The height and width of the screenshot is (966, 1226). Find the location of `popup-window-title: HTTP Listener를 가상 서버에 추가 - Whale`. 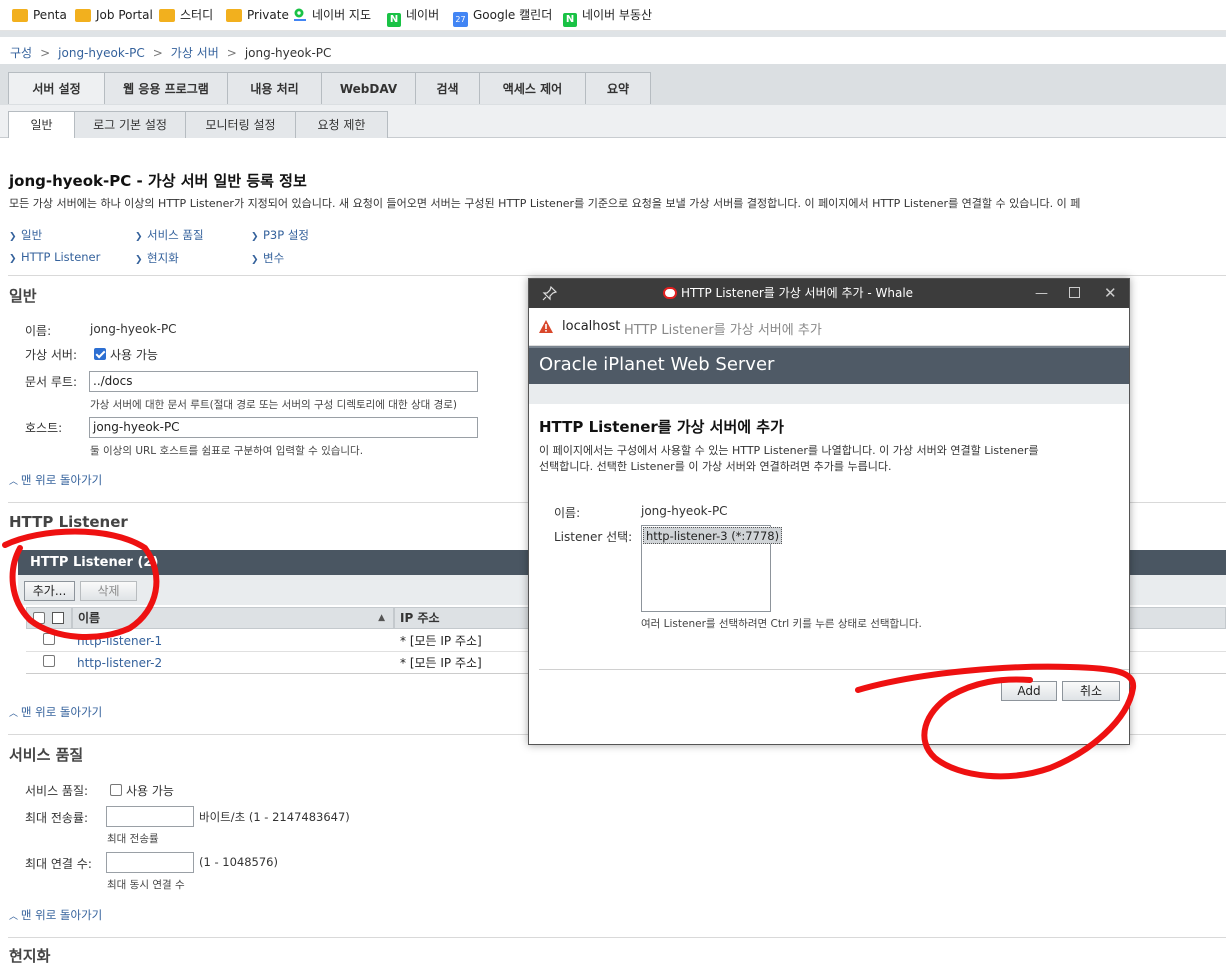

popup-window-title: HTTP Listener를 가상 서버에 추가 - Whale is located at coordinates (797, 293).